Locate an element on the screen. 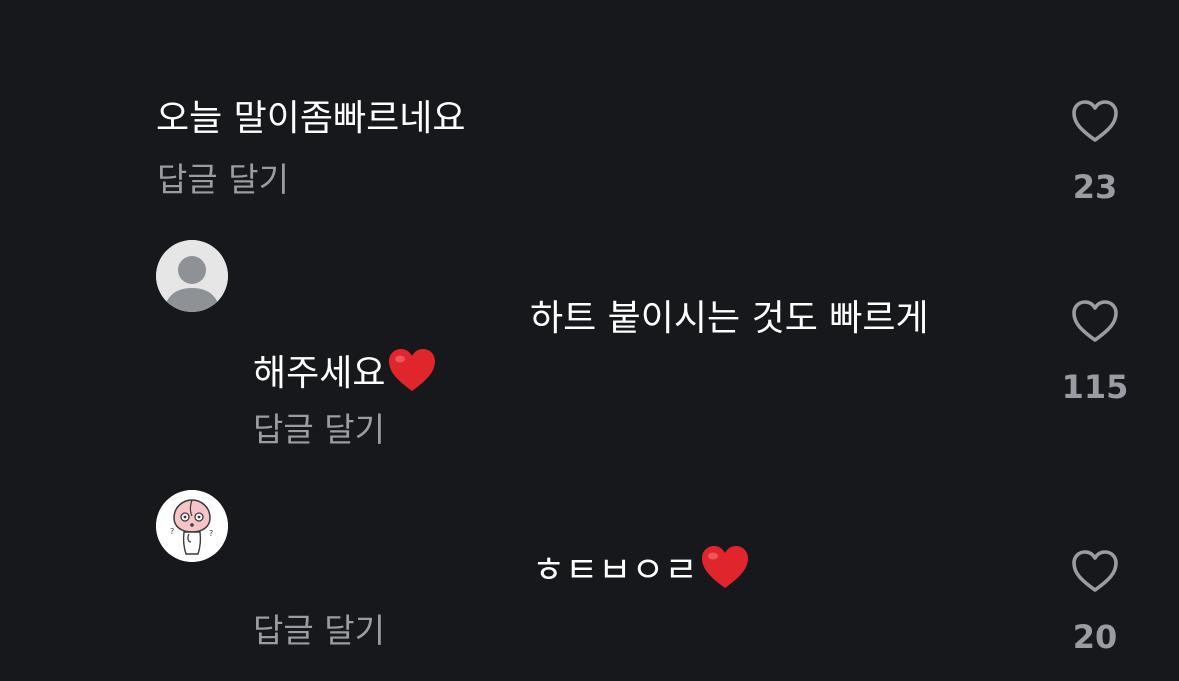 The width and height of the screenshot is (1179, 681). peach-character-avatar: ? ? is located at coordinates (192, 526).